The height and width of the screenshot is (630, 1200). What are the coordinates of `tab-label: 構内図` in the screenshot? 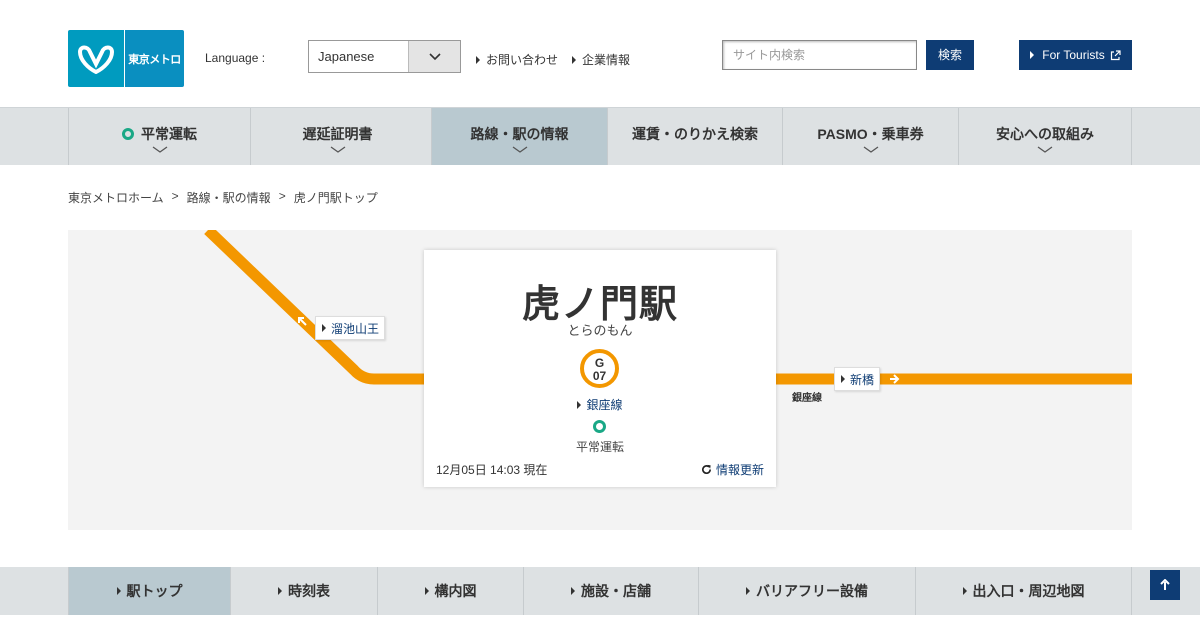 It's located at (455, 591).